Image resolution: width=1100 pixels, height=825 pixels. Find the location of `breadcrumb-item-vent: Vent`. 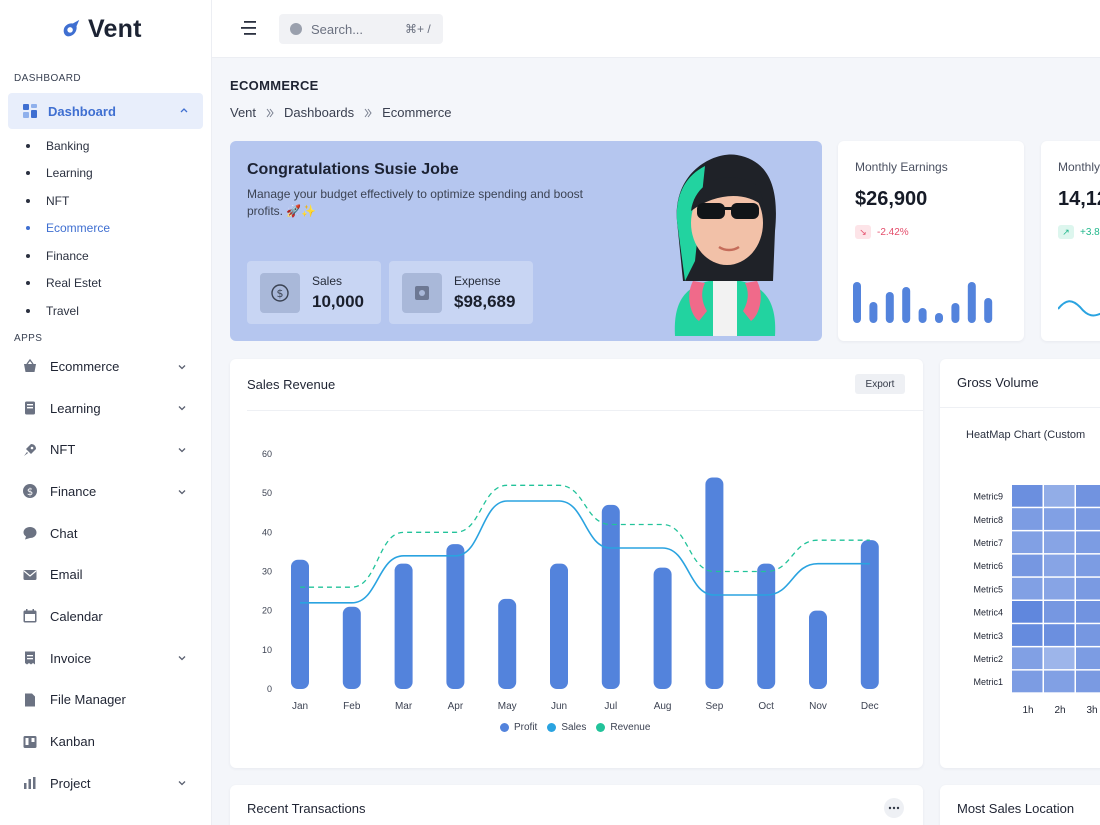

breadcrumb-item-vent: Vent is located at coordinates (243, 112).